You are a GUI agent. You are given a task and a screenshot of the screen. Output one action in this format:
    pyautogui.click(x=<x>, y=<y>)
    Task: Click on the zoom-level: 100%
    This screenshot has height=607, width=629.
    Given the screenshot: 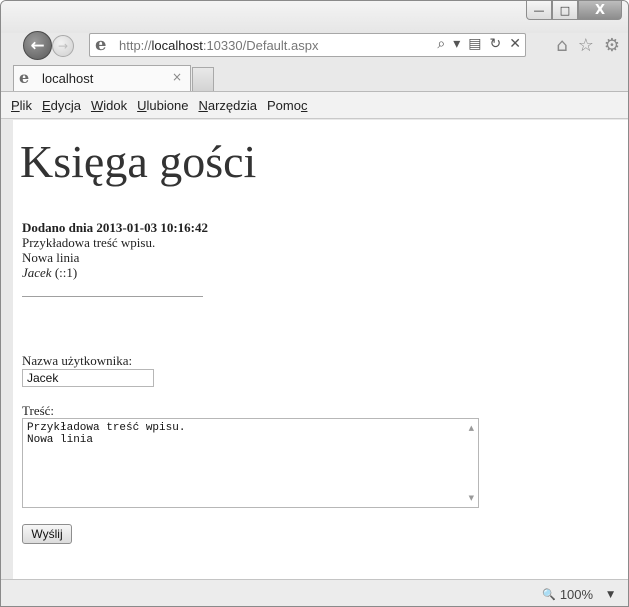 What is the action you would take?
    pyautogui.click(x=576, y=594)
    